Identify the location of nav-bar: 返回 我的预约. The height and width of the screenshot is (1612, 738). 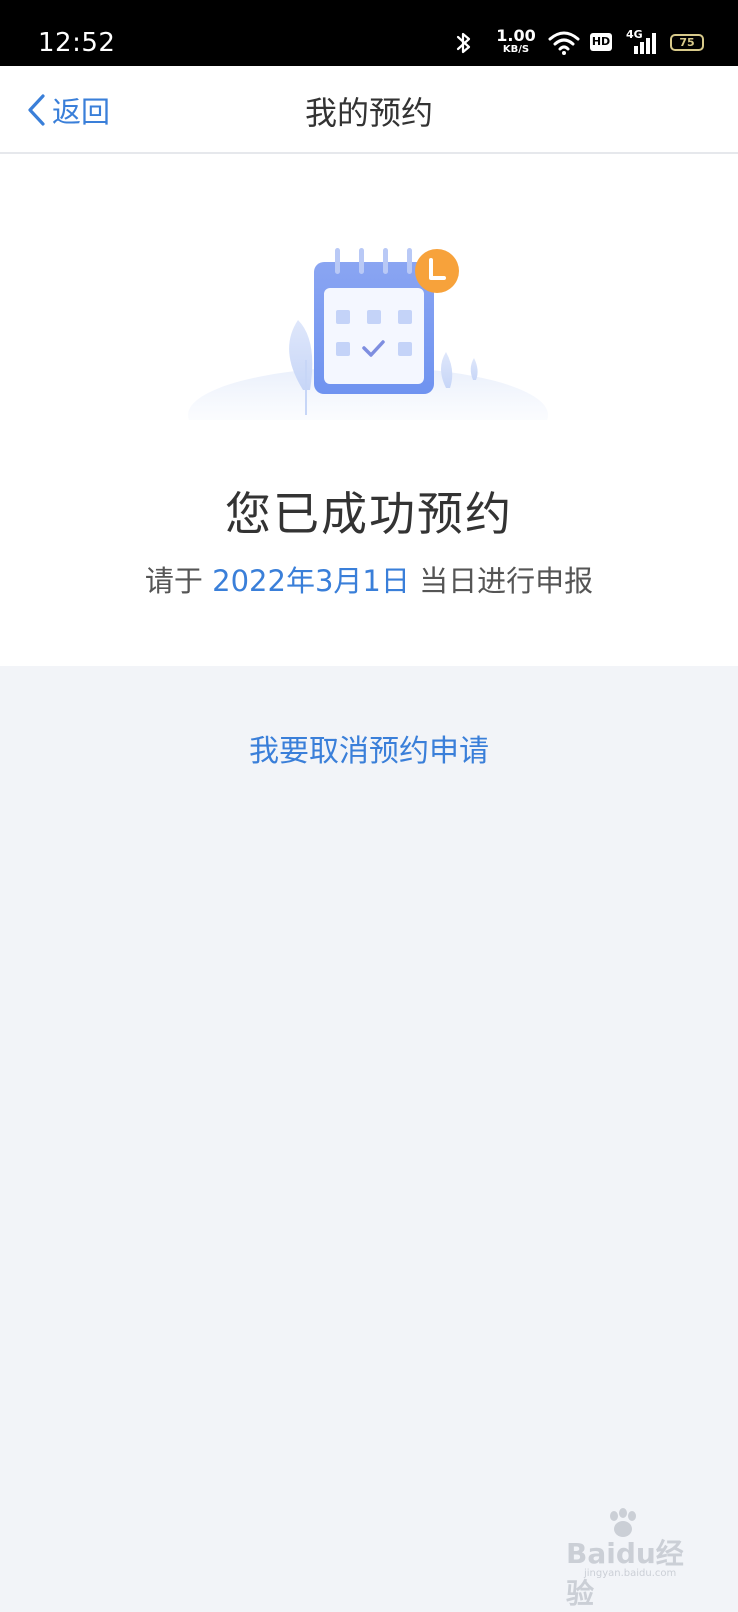
(369, 110).